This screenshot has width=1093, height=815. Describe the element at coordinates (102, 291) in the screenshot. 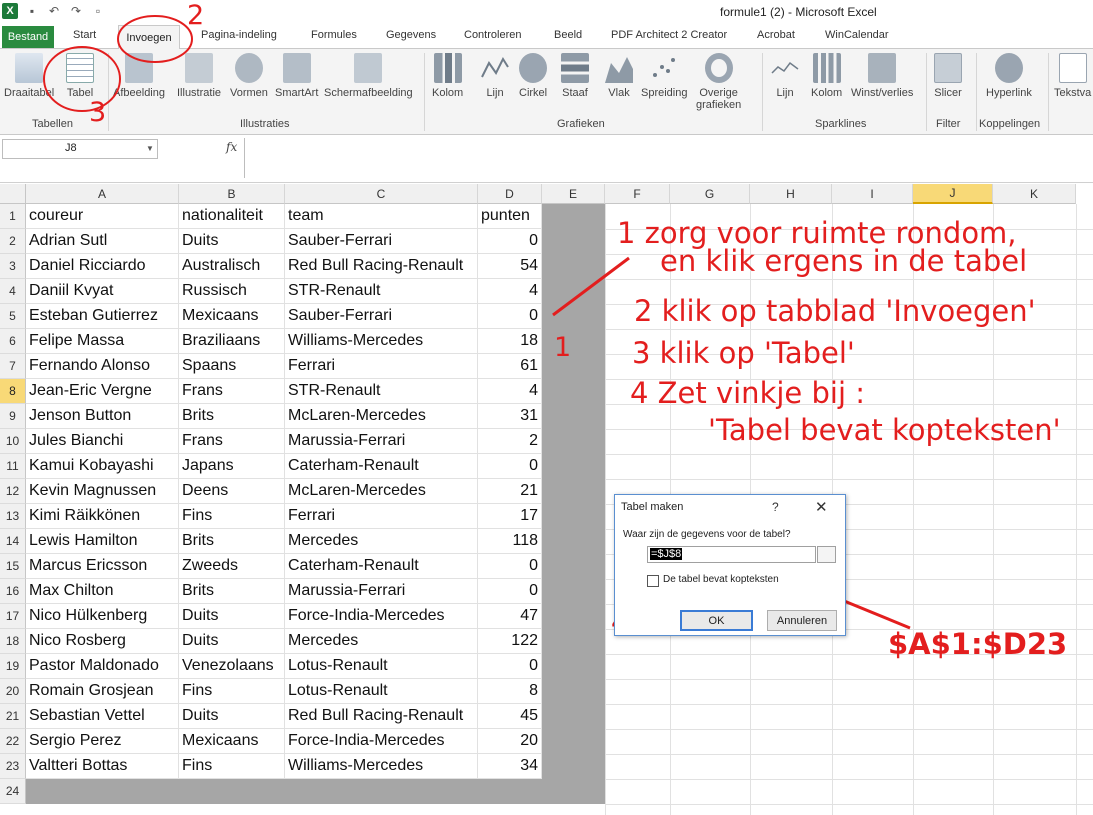

I see `table-cell: Daniil Kvyat` at that location.